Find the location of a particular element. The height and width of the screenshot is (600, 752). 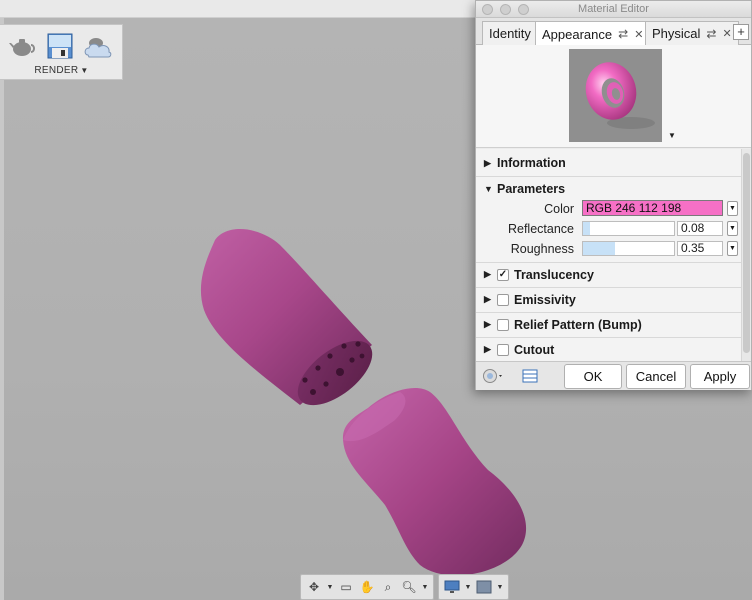

roughness-slider-fill is located at coordinates (599, 248).